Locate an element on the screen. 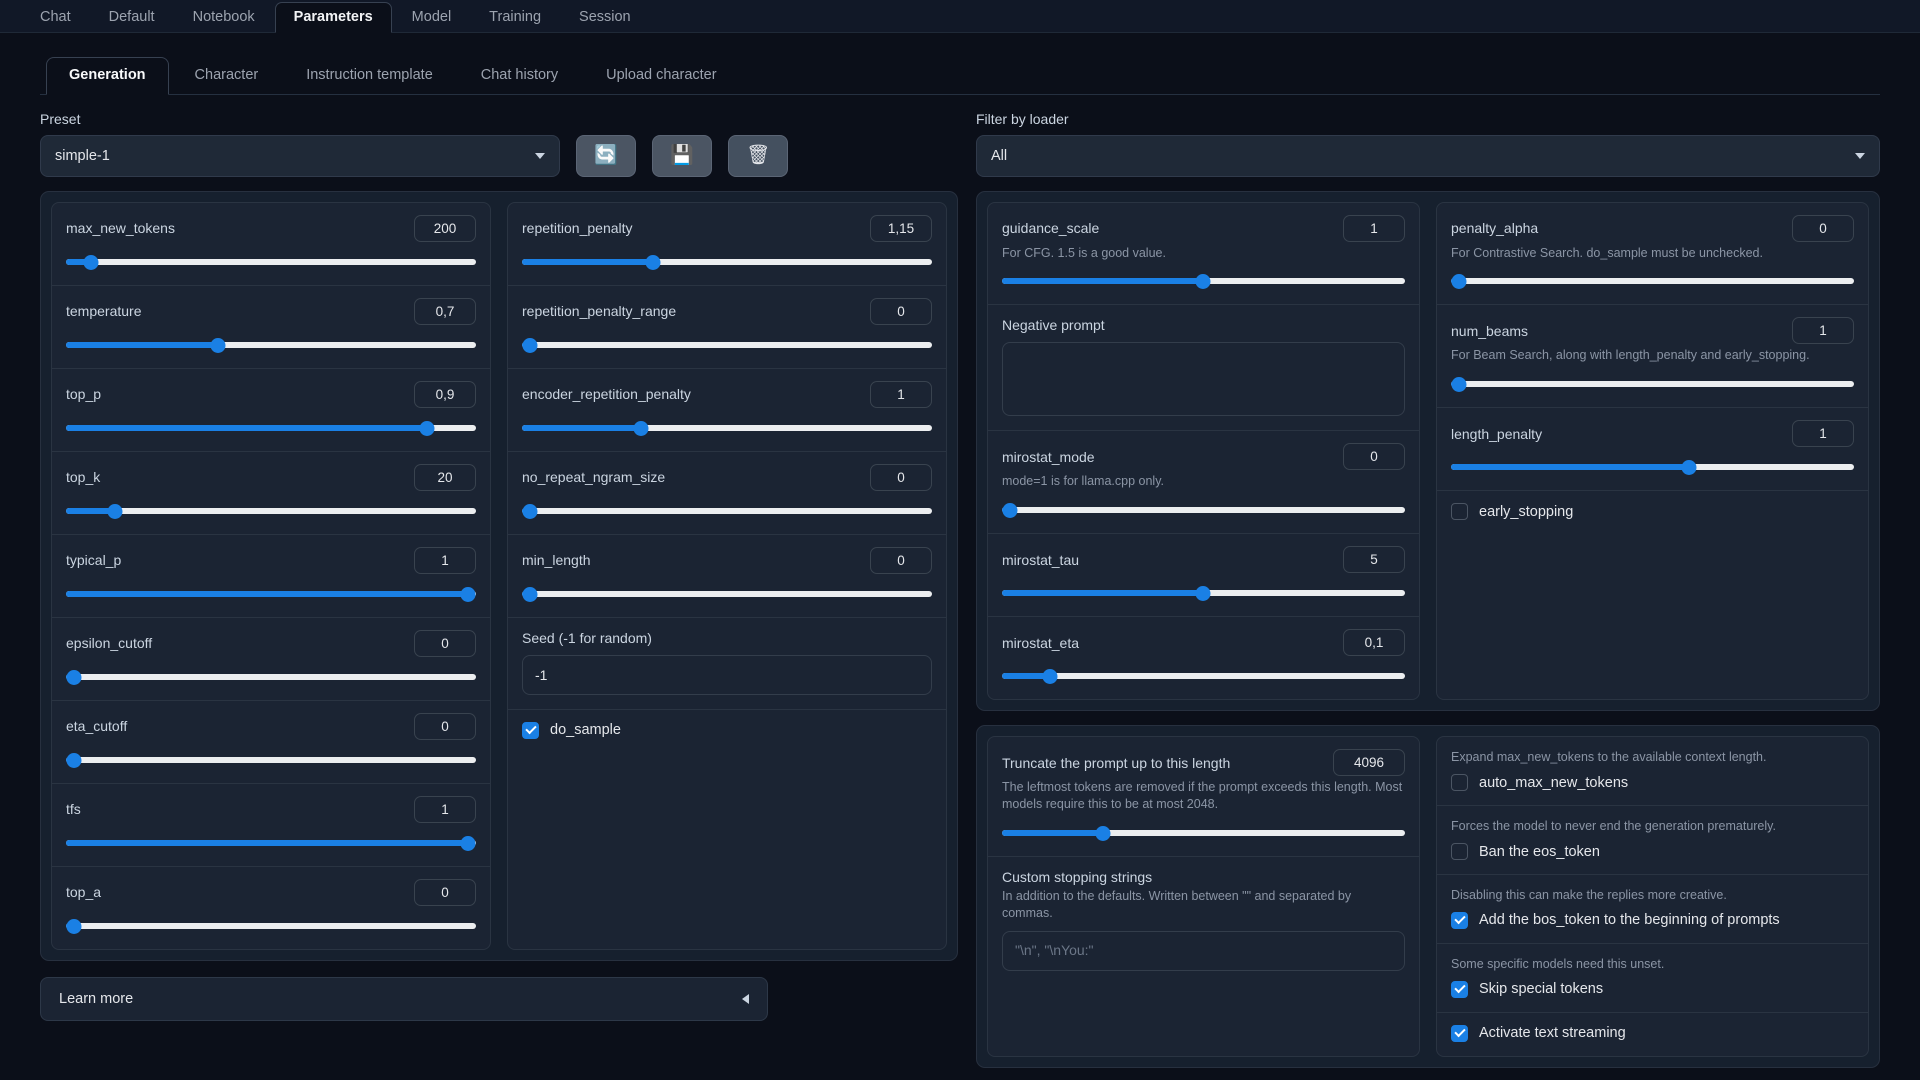  slider-track is located at coordinates (727, 593).